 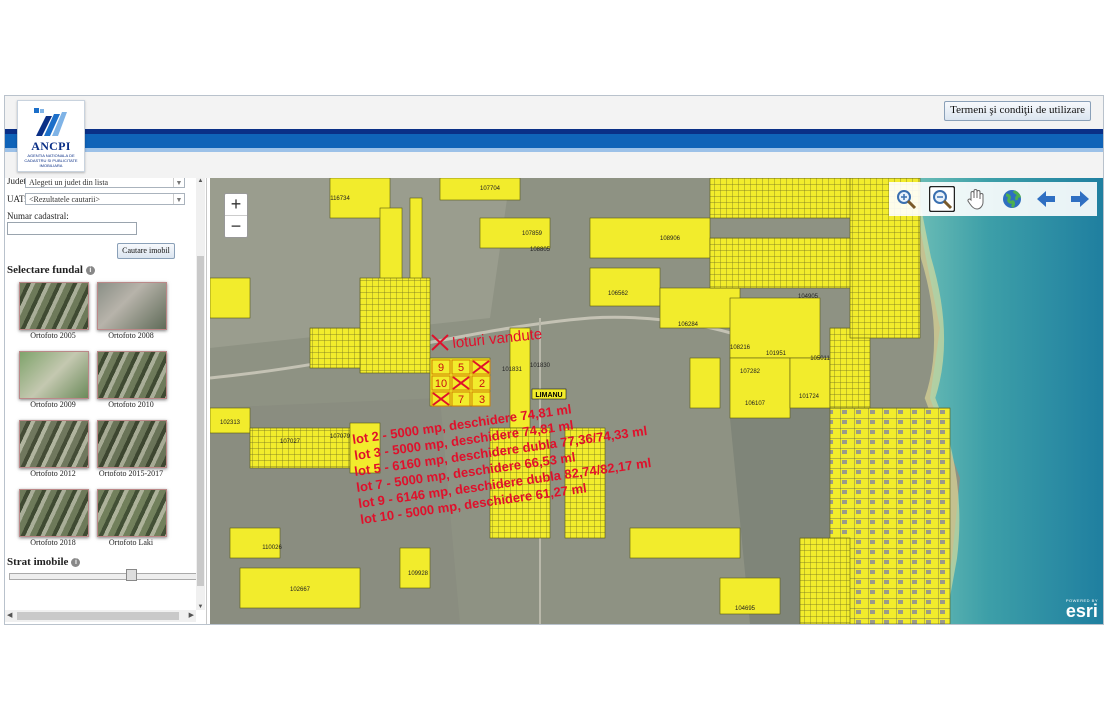 I want to click on parcel-number-label: 105011, so click(x=820, y=359).